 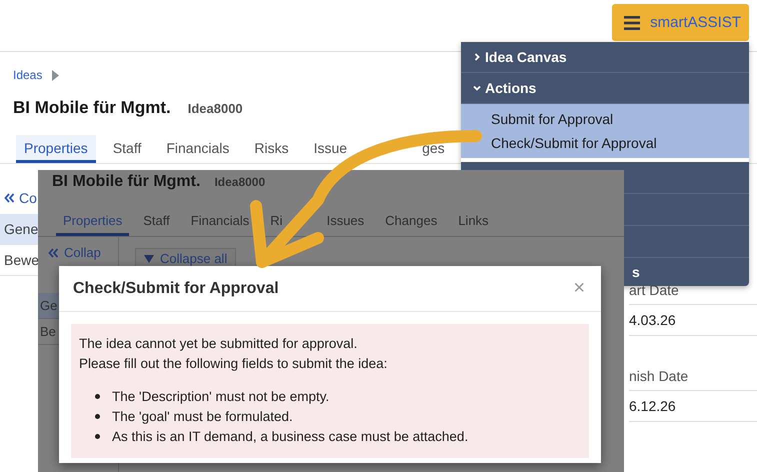 I want to click on field-value: 6.12.26, so click(x=693, y=406).